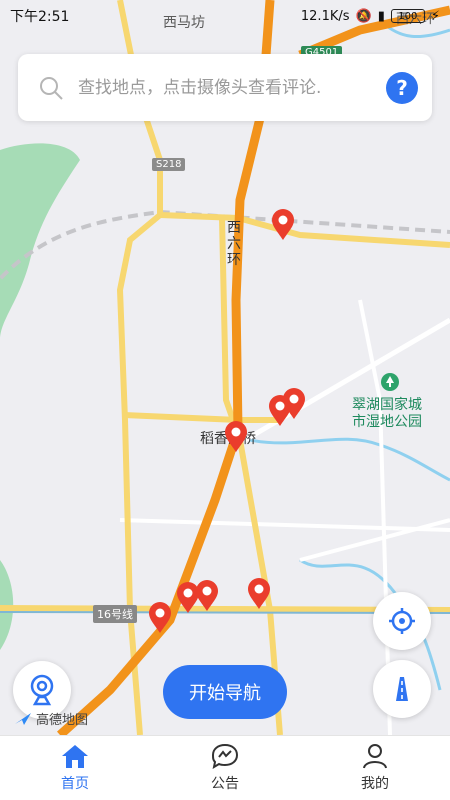 This screenshot has height=800, width=450. I want to click on amap-logo-text: 高德地图, so click(62, 720).